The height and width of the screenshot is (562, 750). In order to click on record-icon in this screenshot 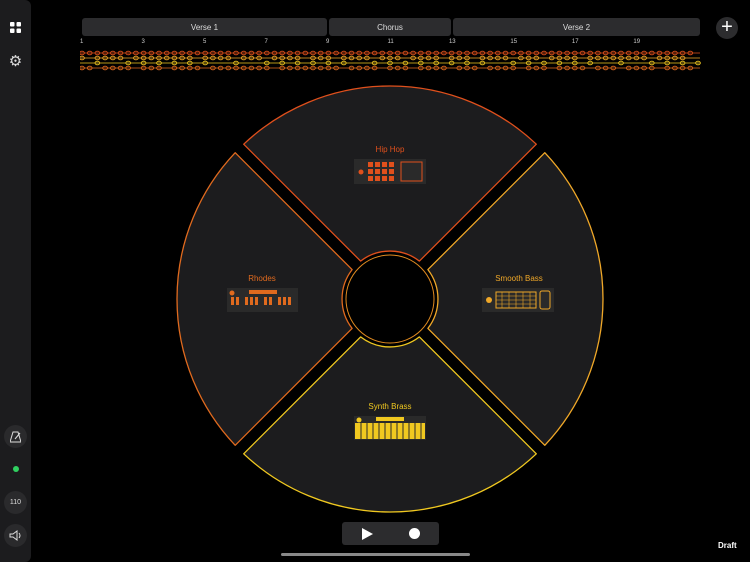, I will do `click(414, 533)`.